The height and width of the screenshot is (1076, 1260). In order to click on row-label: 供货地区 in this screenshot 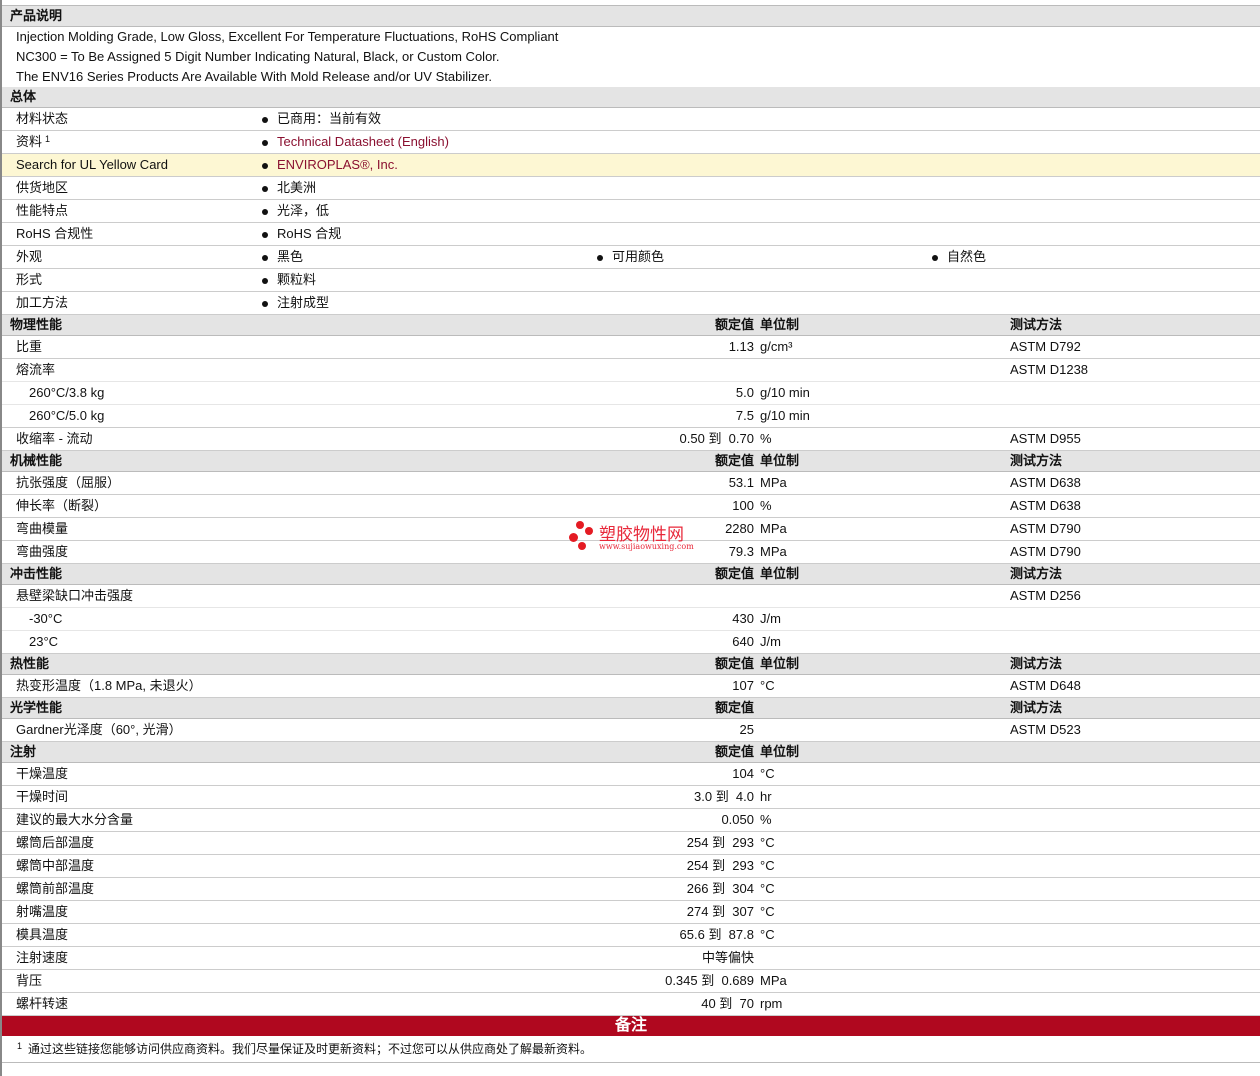, I will do `click(42, 188)`.